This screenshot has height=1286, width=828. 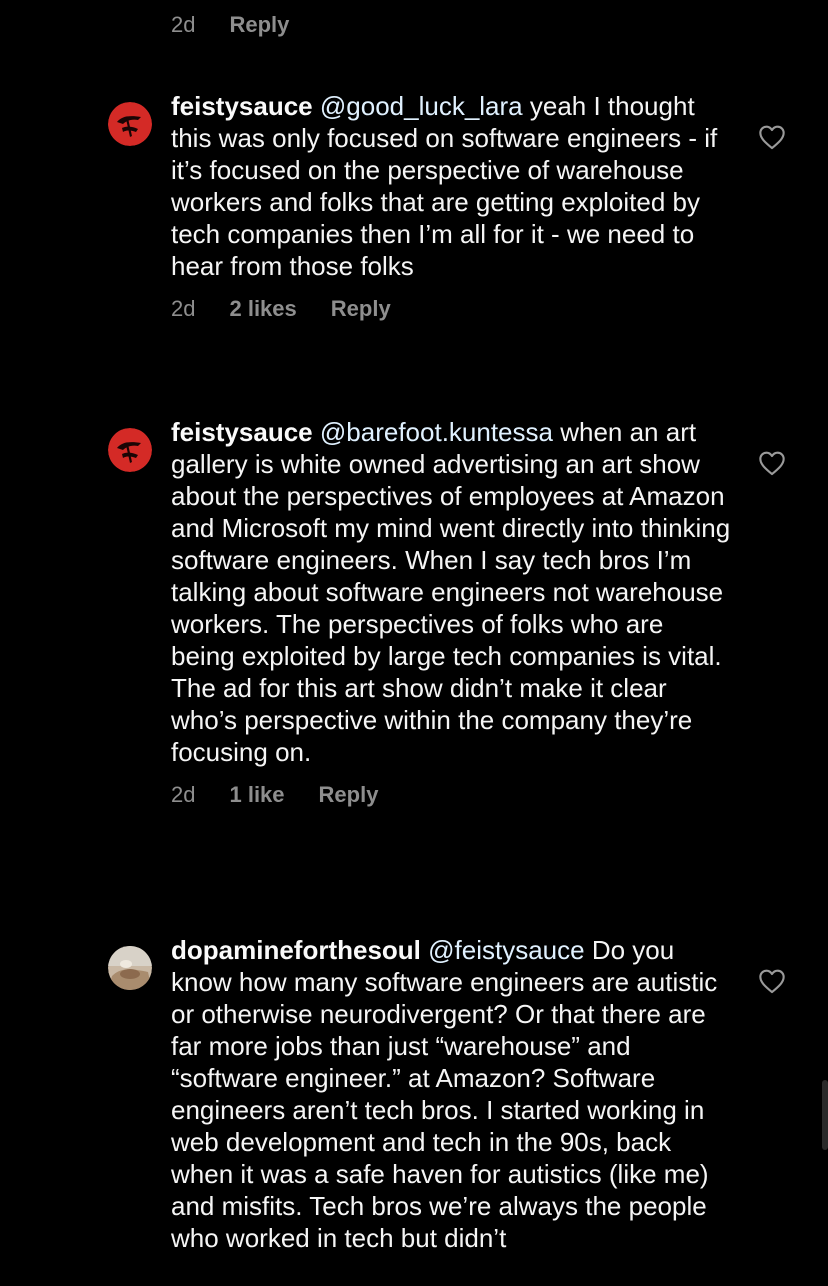 What do you see at coordinates (451, 309) in the screenshot?
I see `comment-meta: 2d 2 likes Reply` at bounding box center [451, 309].